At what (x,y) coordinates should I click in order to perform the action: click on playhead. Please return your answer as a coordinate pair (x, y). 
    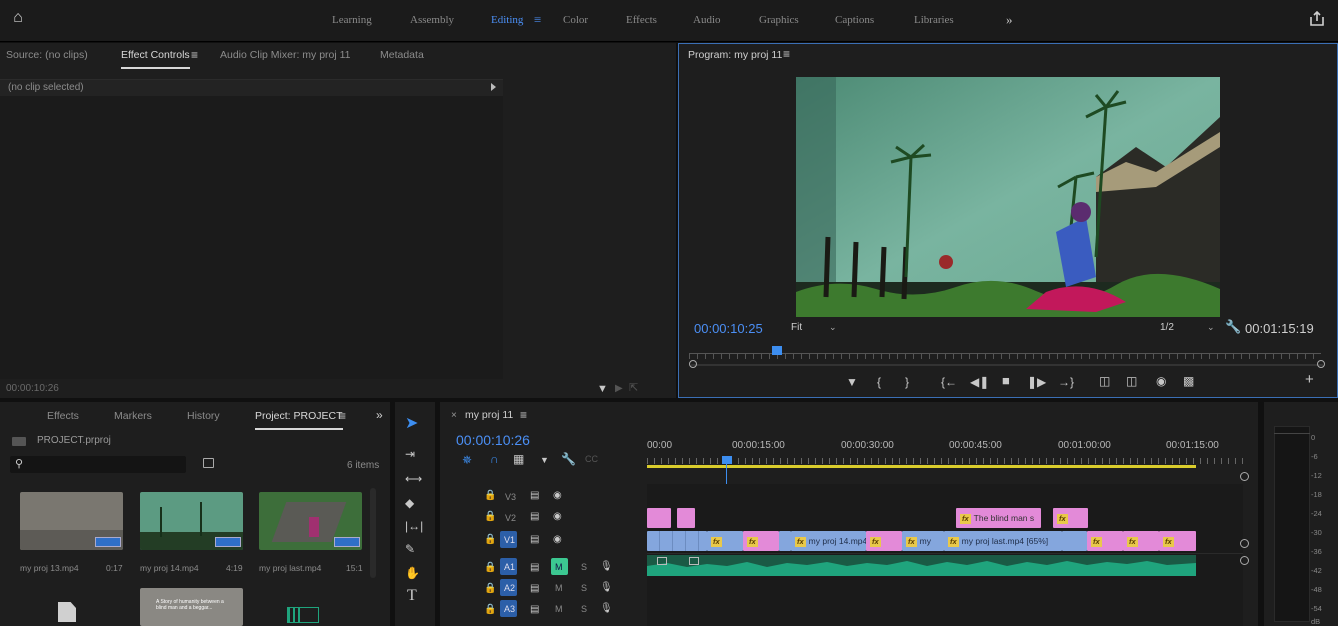
    Looking at the image, I should click on (727, 460).